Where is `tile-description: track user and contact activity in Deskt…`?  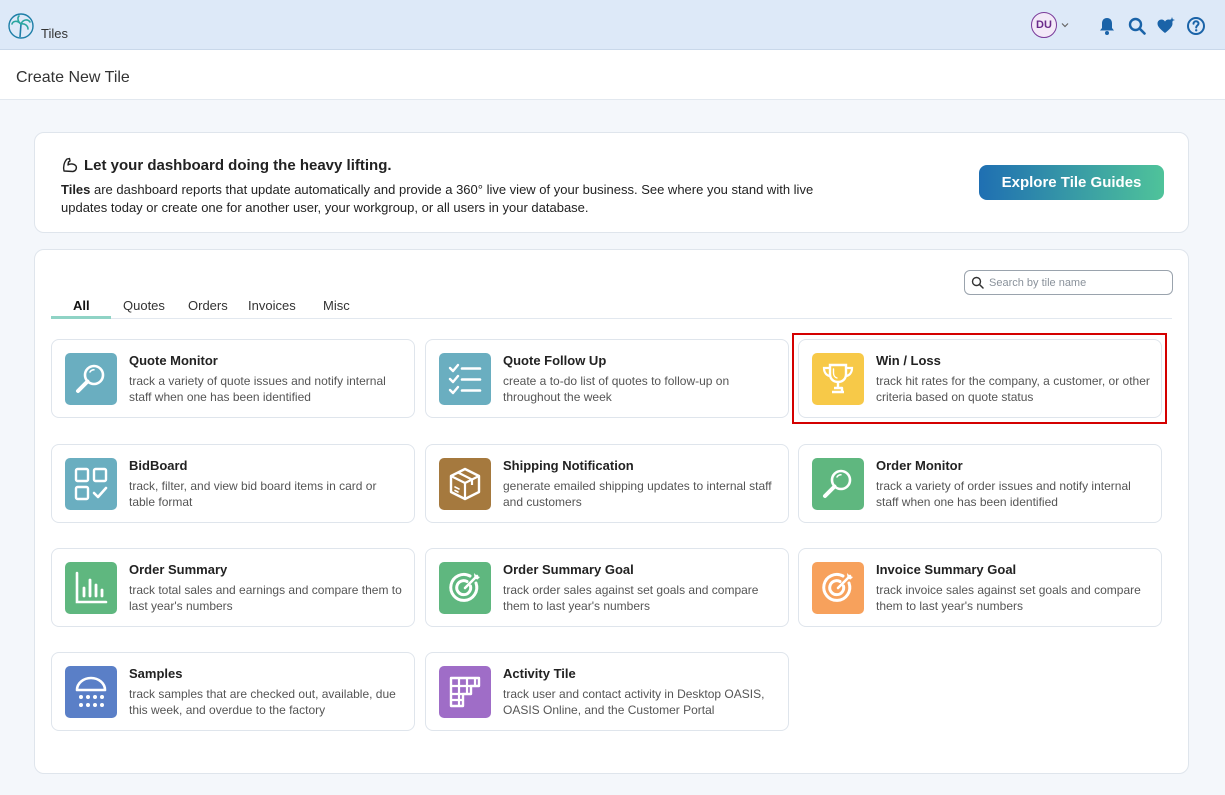
tile-description: track user and contact activity in Deskt… is located at coordinates (634, 702).